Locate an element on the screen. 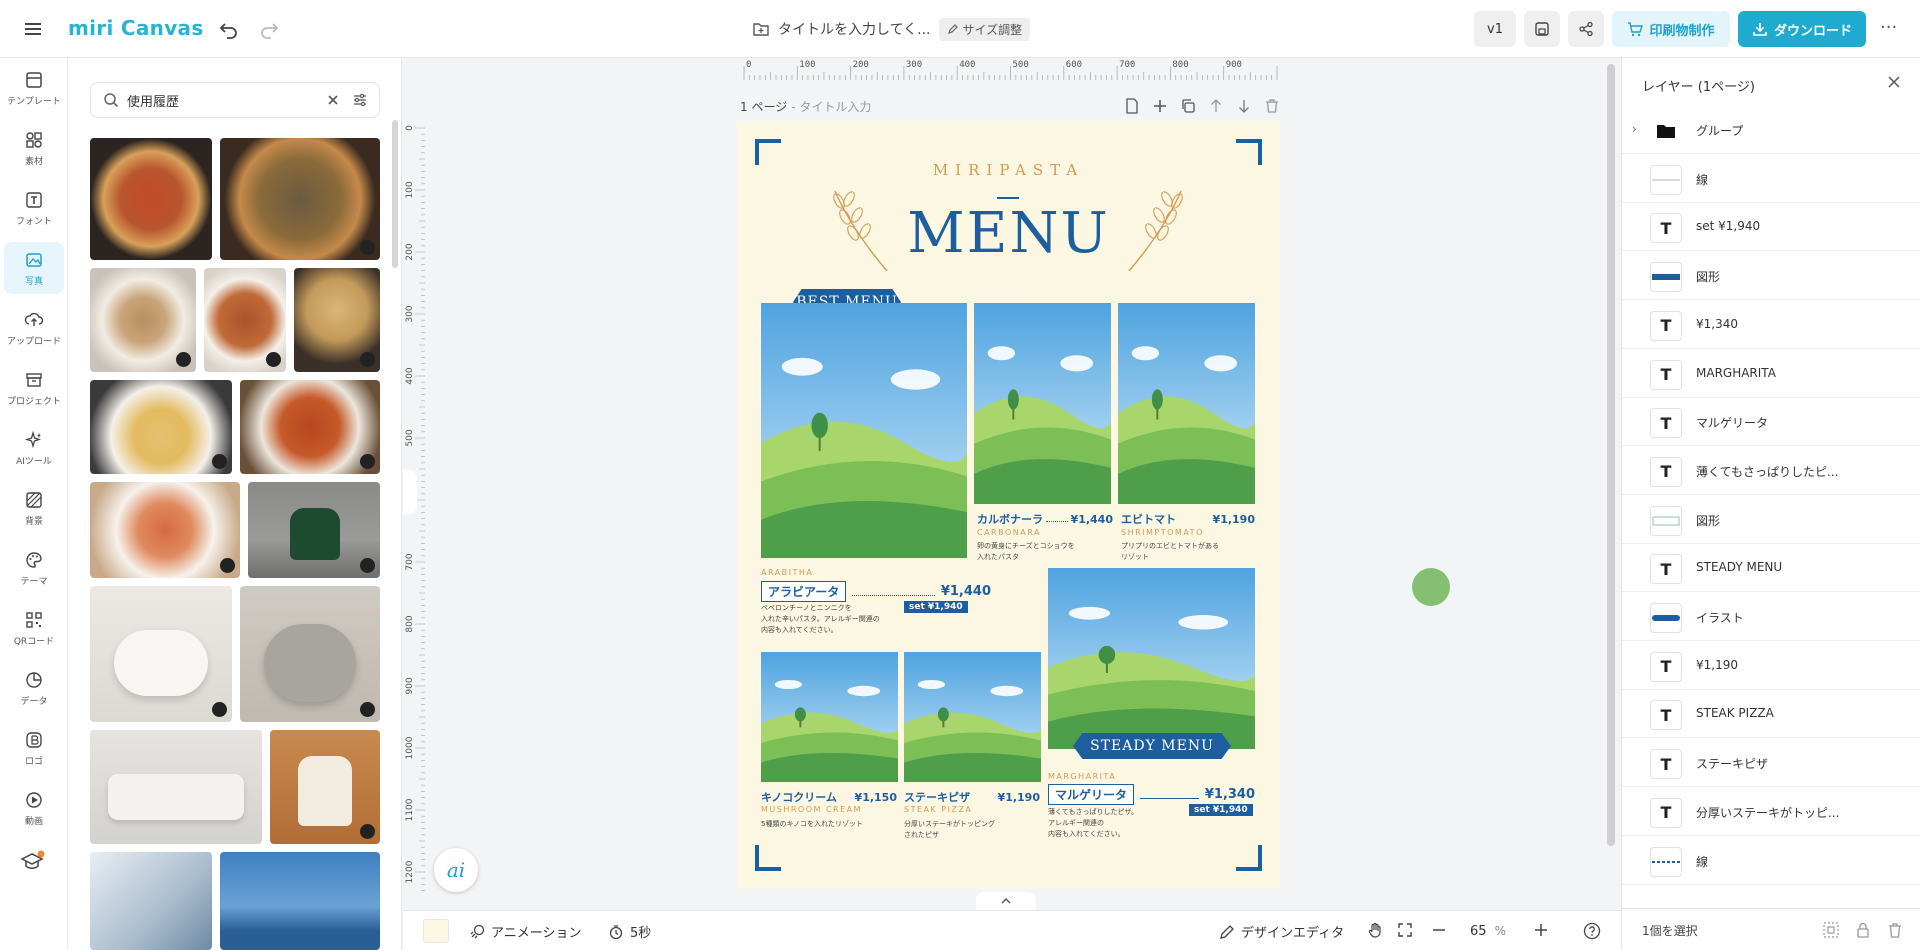  resize-button: サイズ調整 is located at coordinates (984, 29).